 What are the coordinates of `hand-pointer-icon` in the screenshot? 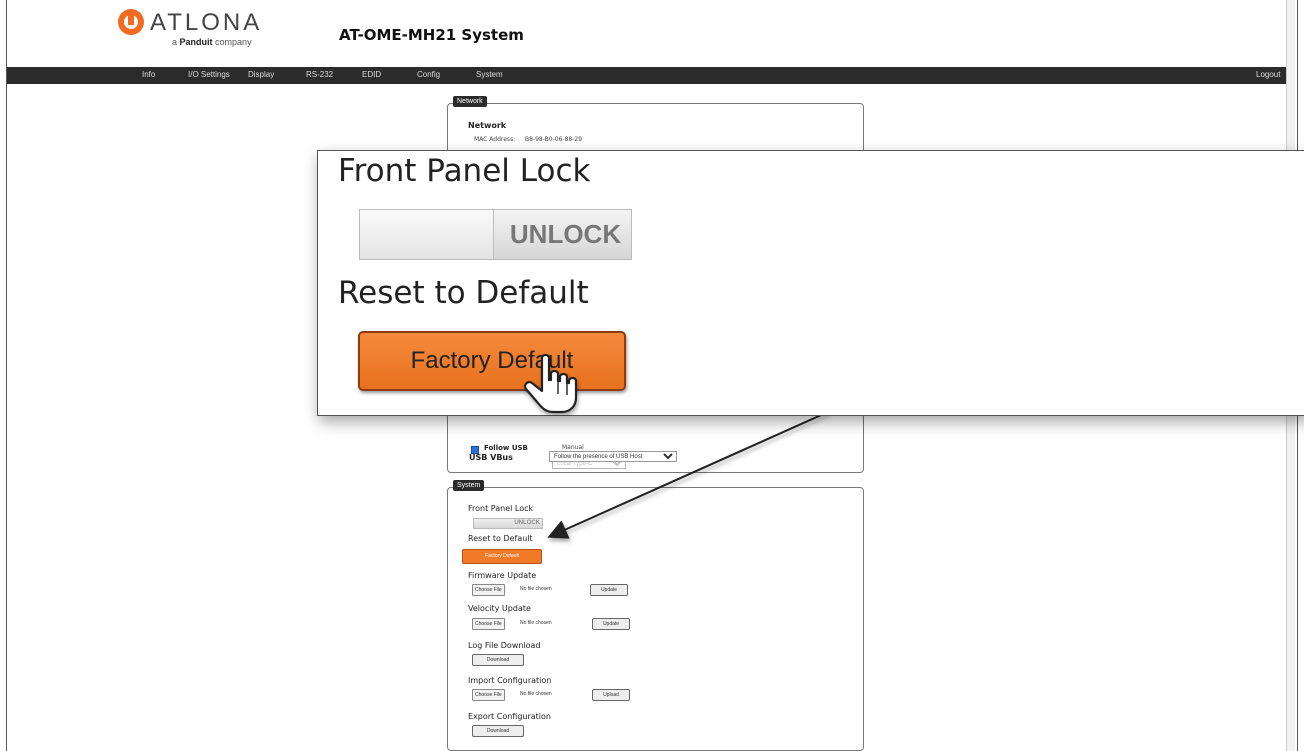 It's located at (551, 384).